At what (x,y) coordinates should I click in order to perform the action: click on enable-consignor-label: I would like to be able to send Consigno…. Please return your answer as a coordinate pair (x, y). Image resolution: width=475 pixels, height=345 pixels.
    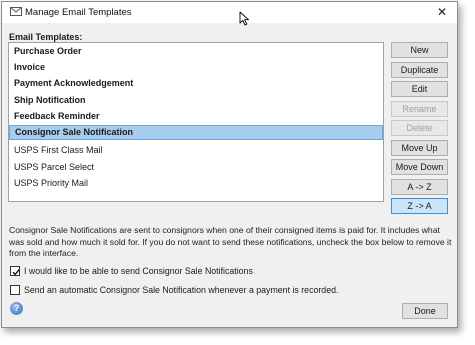
    Looking at the image, I should click on (138, 271).